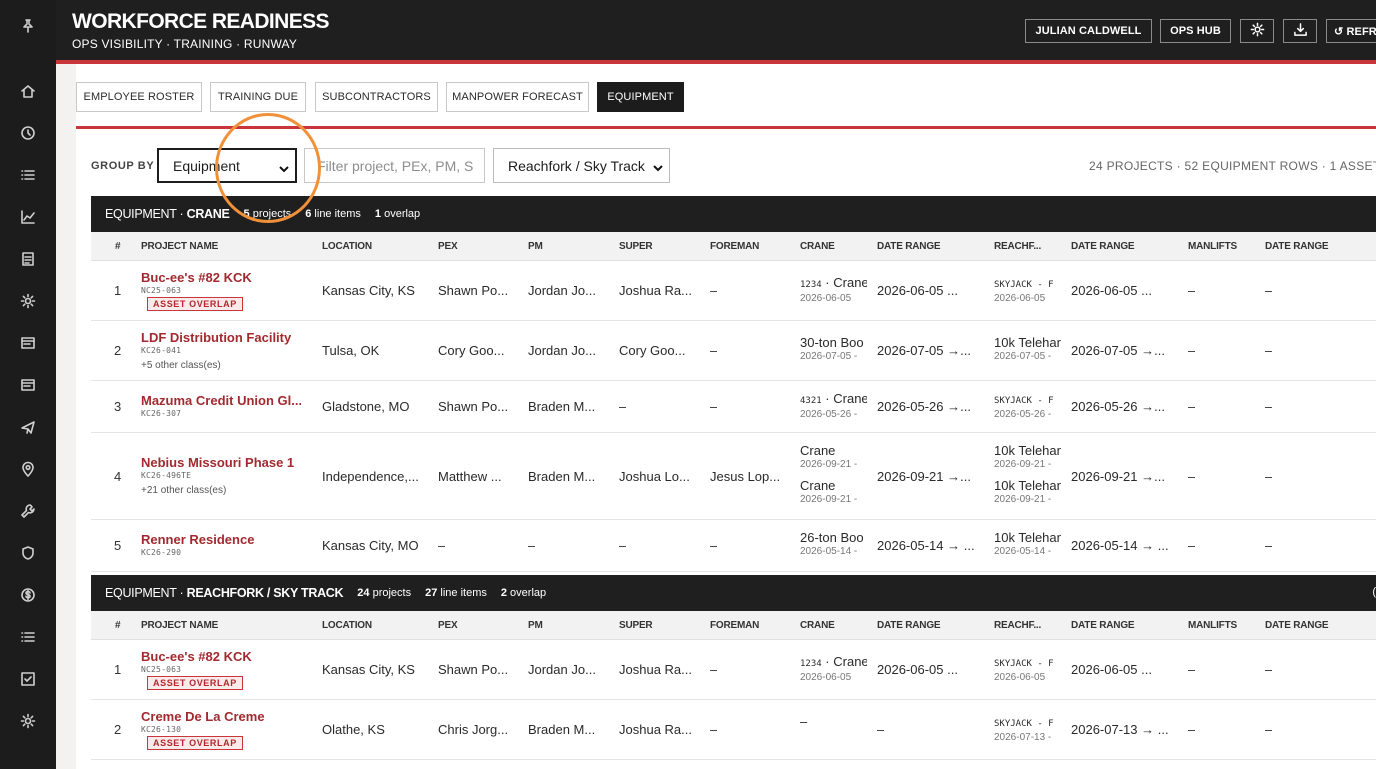  Describe the element at coordinates (28, 427) in the screenshot. I see `megaphone-icon` at that location.